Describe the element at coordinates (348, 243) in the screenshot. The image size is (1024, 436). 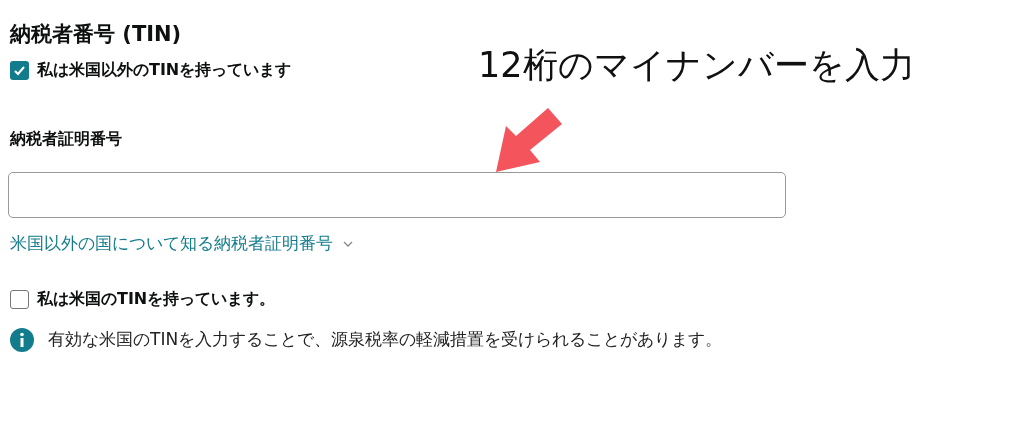
I see `caret-icon` at that location.